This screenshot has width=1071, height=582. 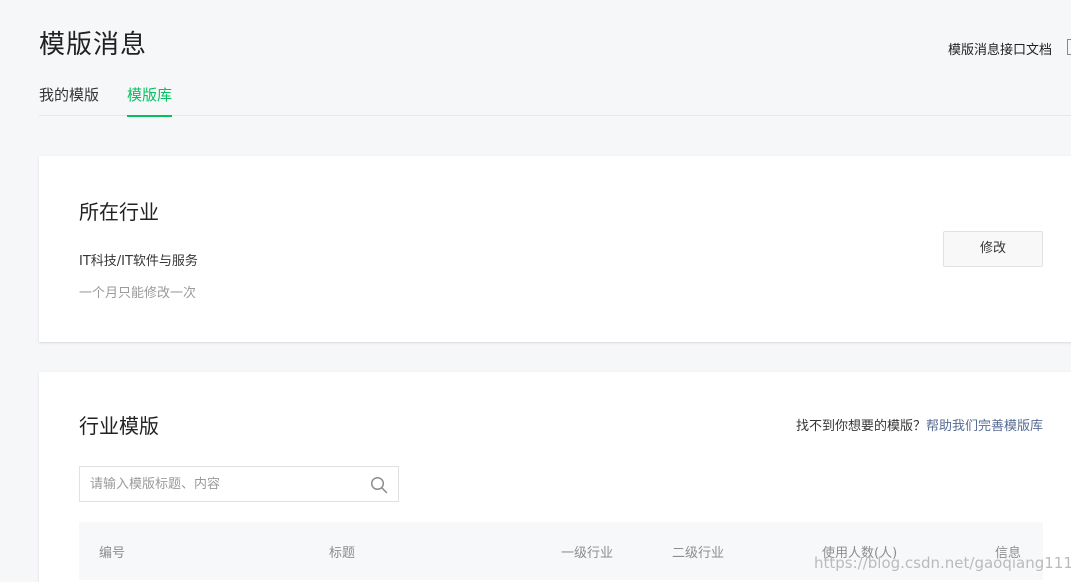 I want to click on doc-link: 模版消息接口文档, so click(x=1000, y=48).